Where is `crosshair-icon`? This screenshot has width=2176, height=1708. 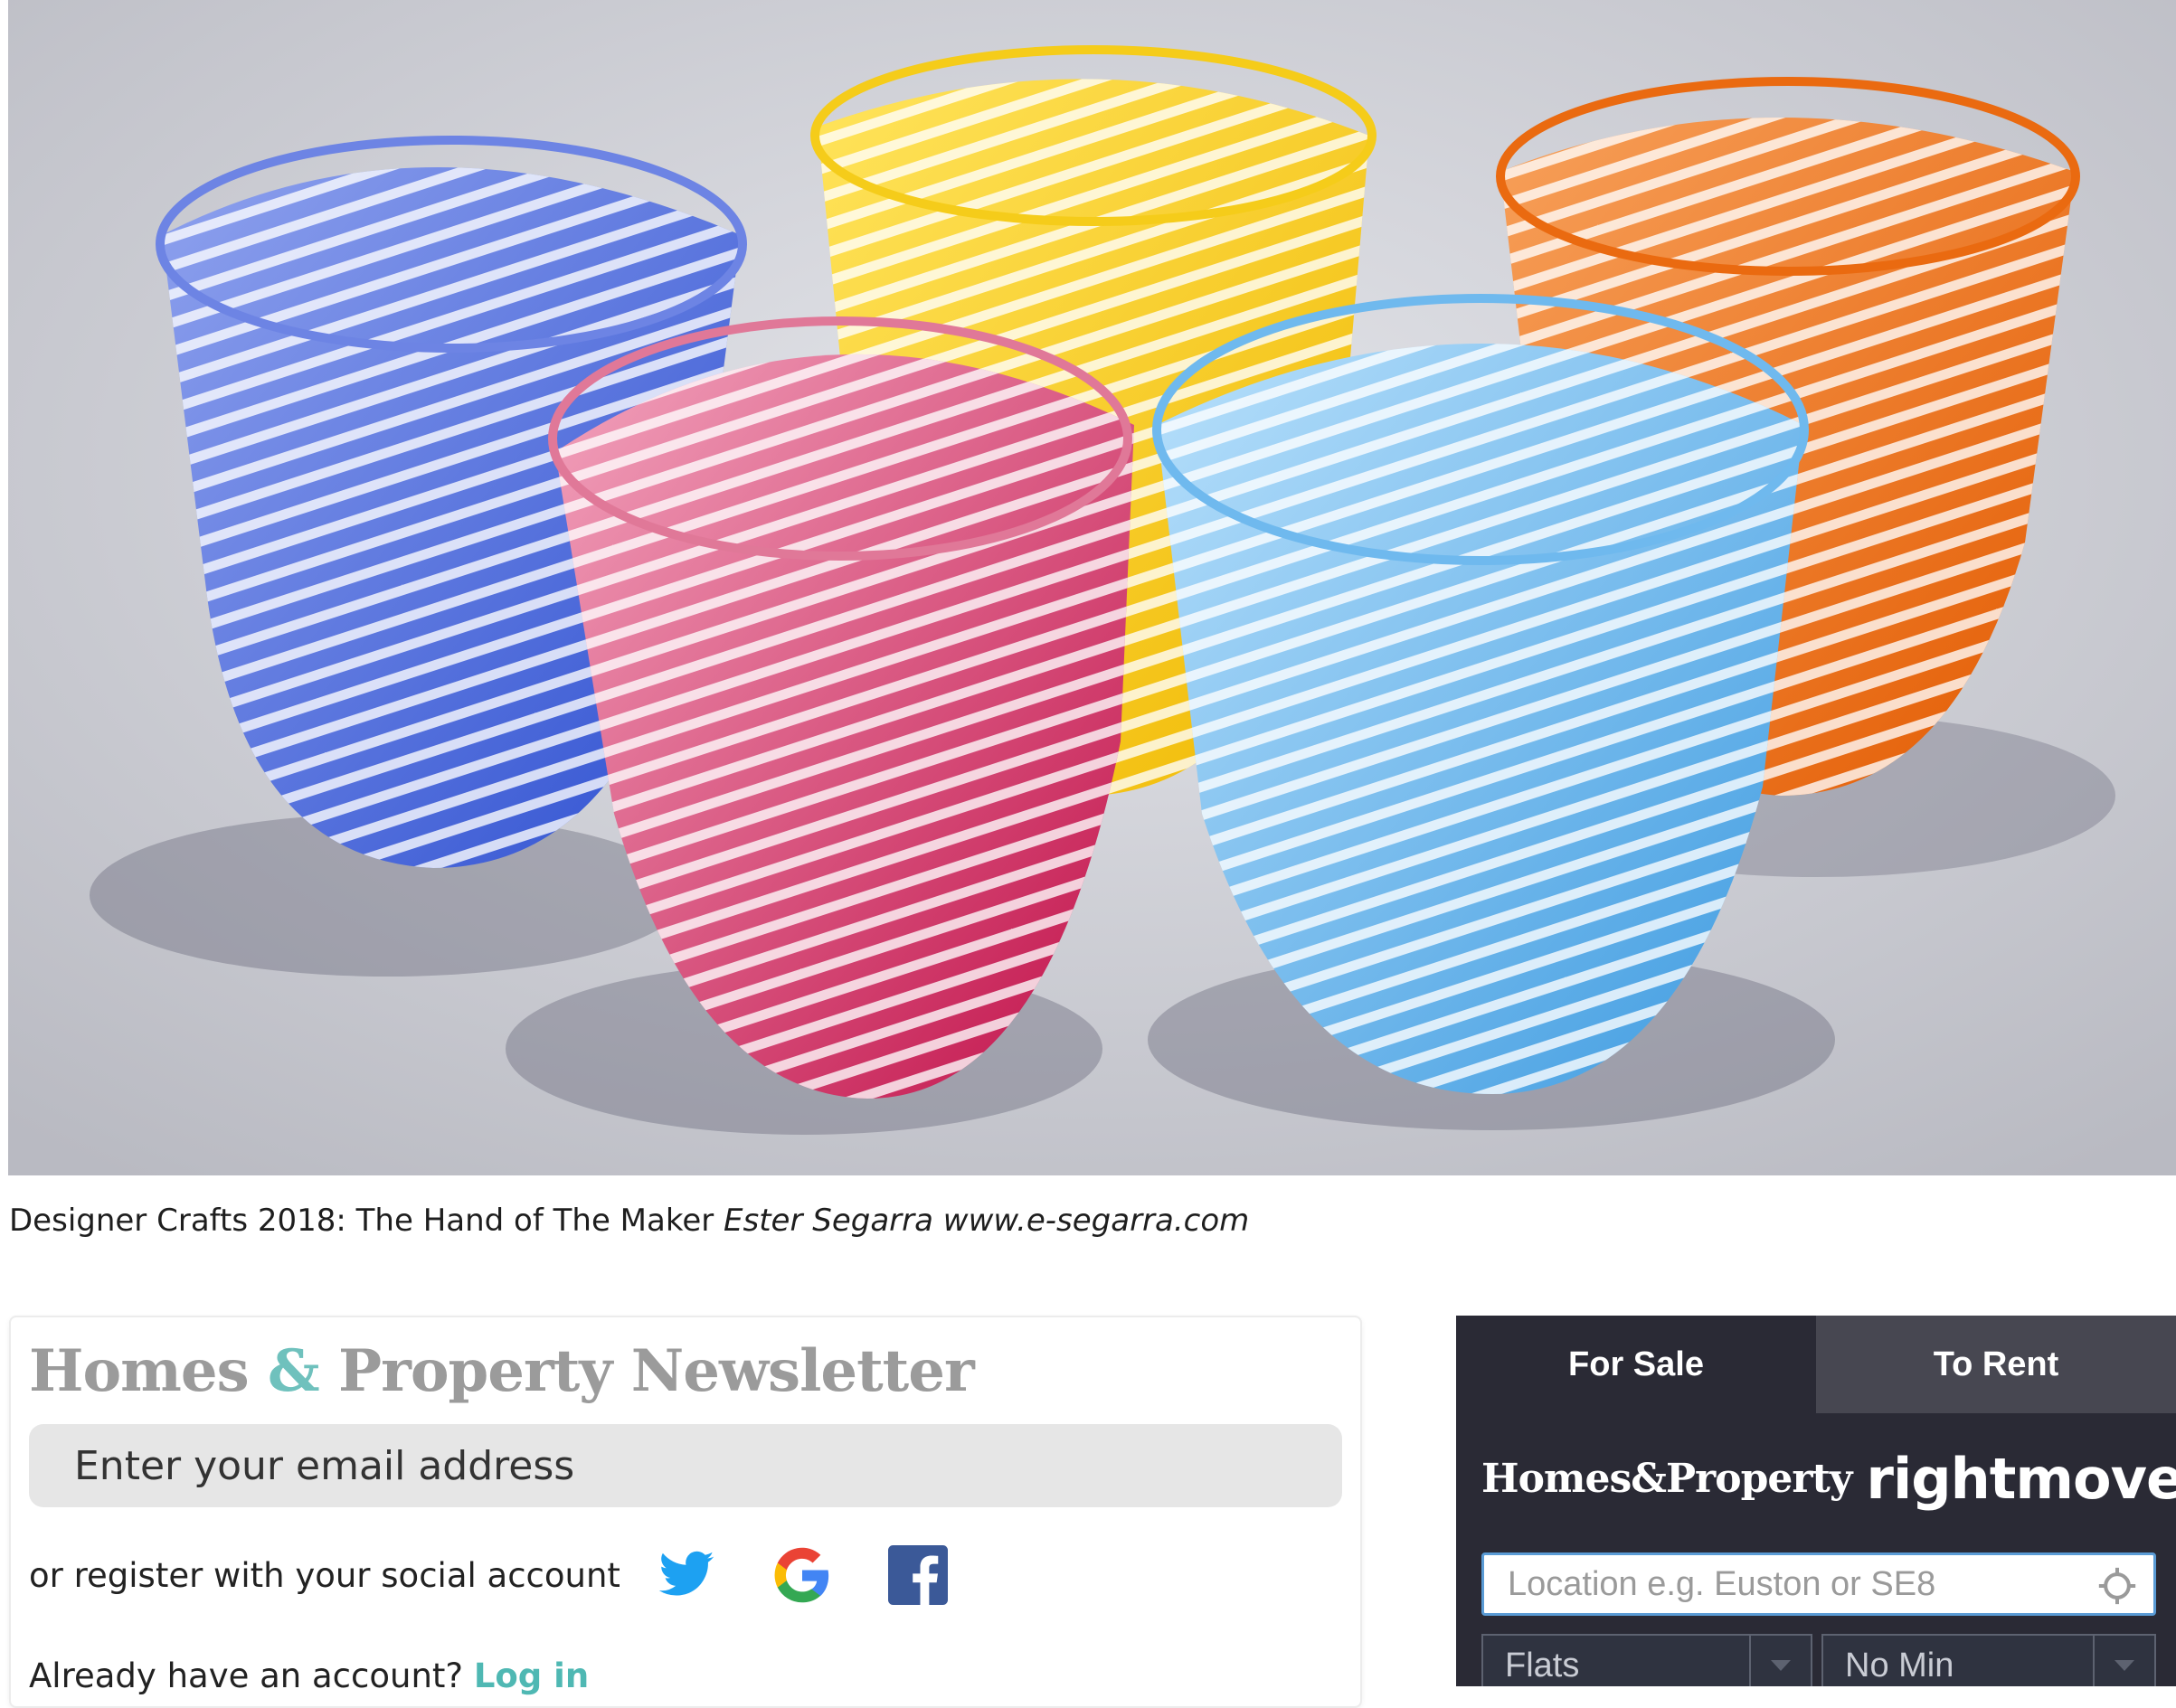
crosshair-icon is located at coordinates (2117, 1586).